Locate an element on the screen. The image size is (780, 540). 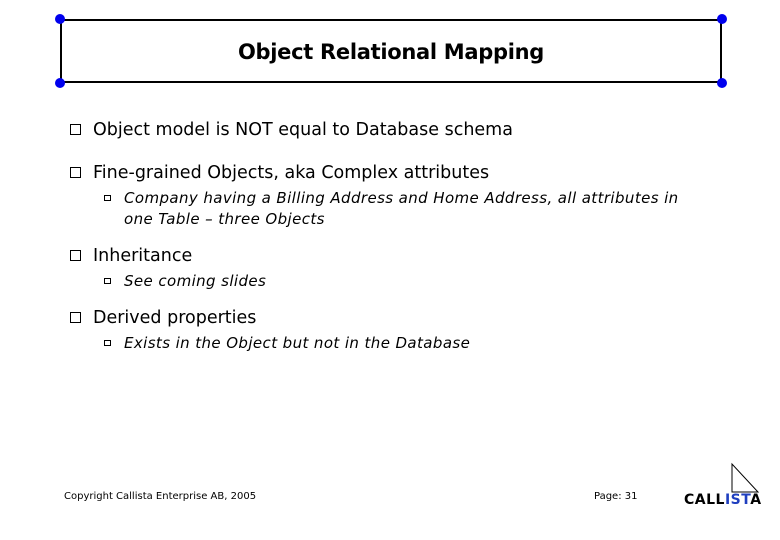
logo-text-call: CALL is located at coordinates (704, 500).